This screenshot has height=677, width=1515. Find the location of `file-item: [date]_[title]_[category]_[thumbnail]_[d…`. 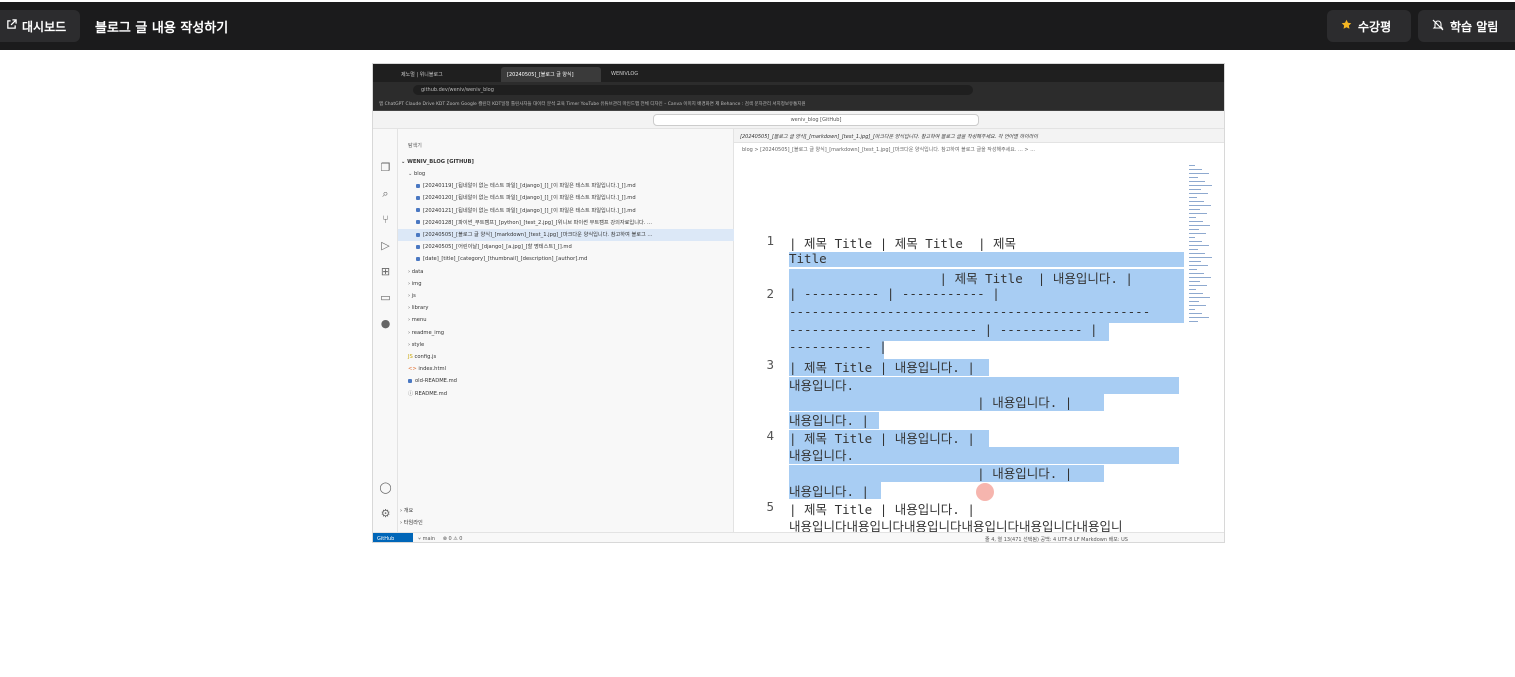

file-item: [date]_[title]_[category]_[thumbnail]_[d… is located at coordinates (566, 259).